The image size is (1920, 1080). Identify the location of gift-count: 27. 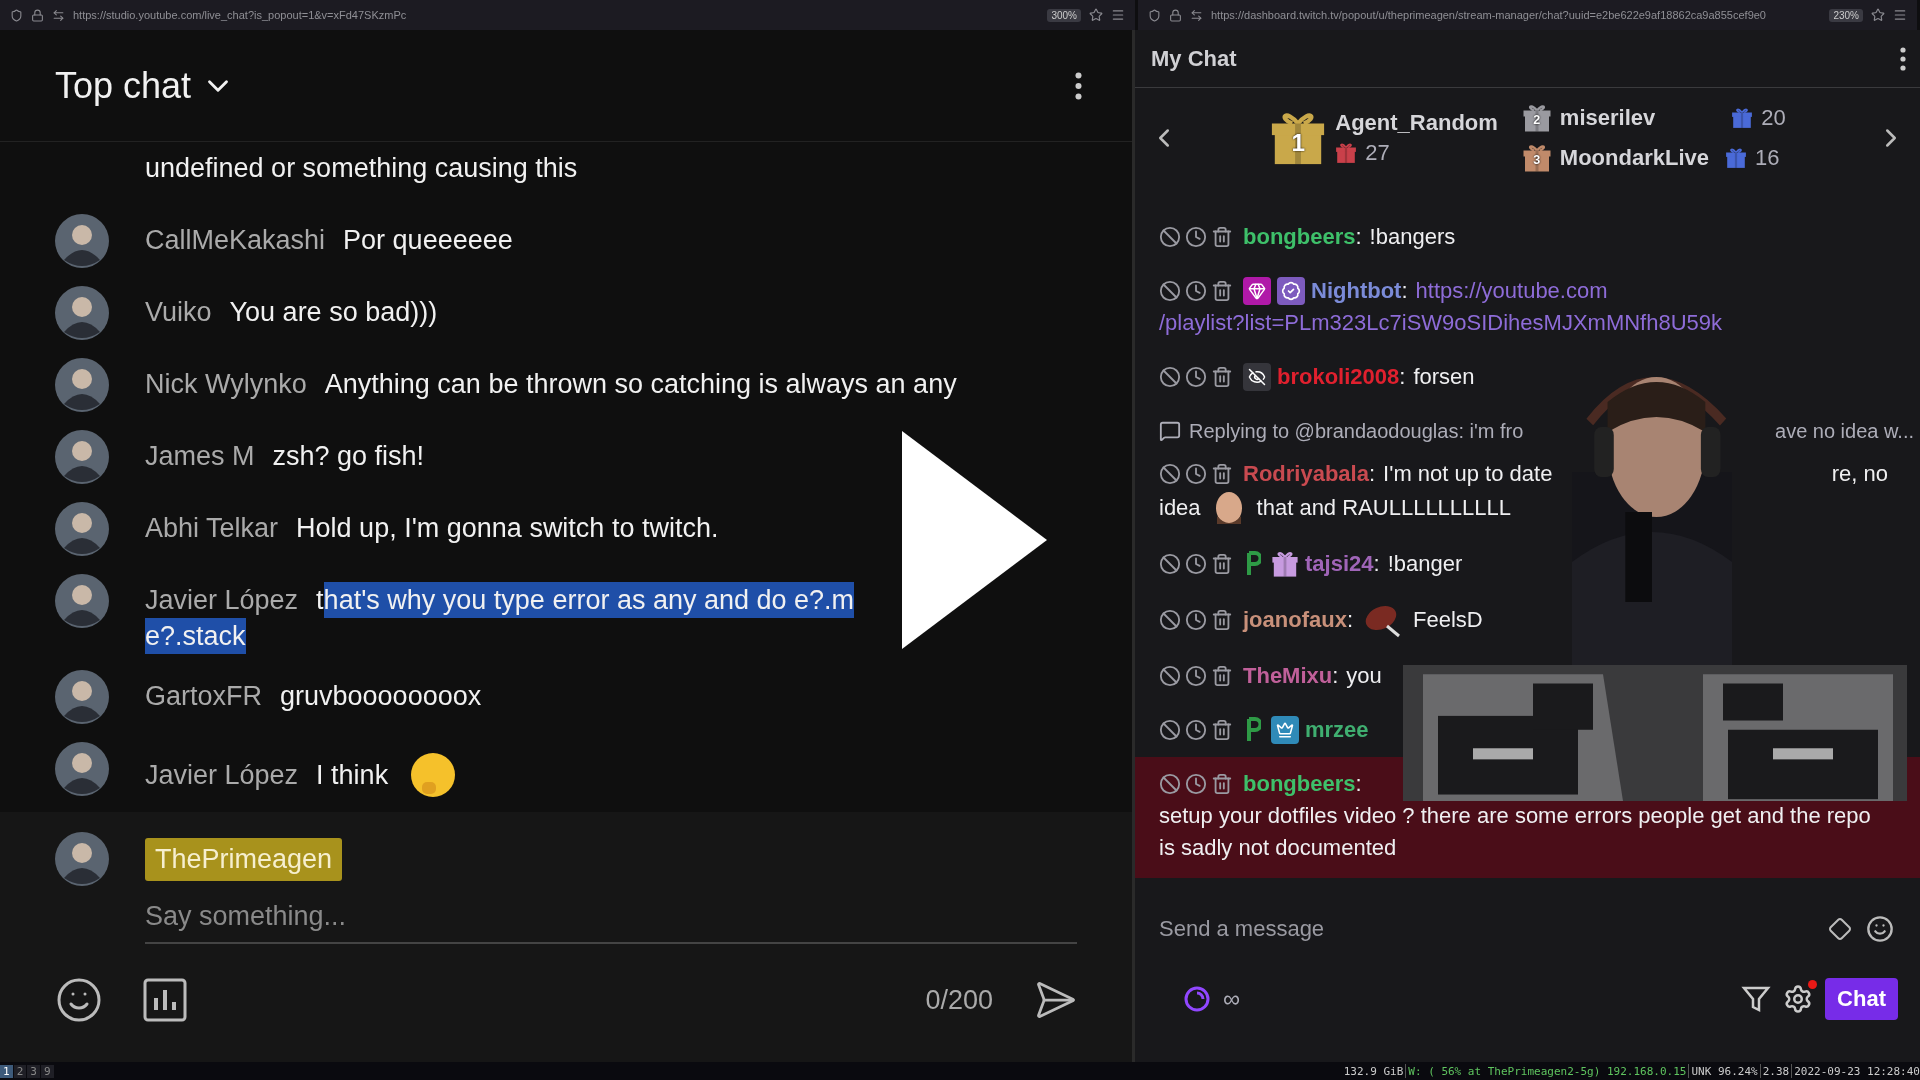
(1377, 153).